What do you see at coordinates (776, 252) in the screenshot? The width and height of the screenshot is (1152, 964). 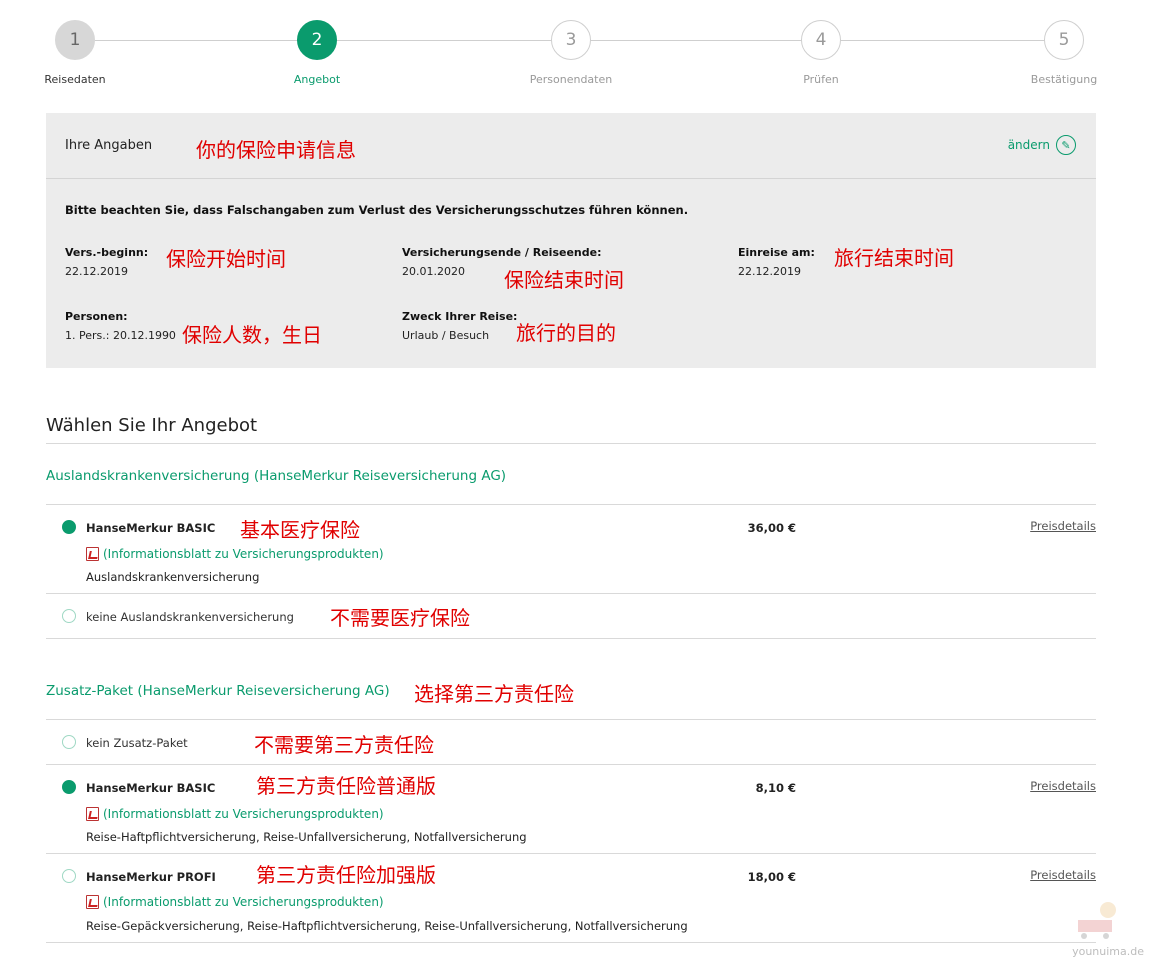 I see `field-label: Einreise am:` at bounding box center [776, 252].